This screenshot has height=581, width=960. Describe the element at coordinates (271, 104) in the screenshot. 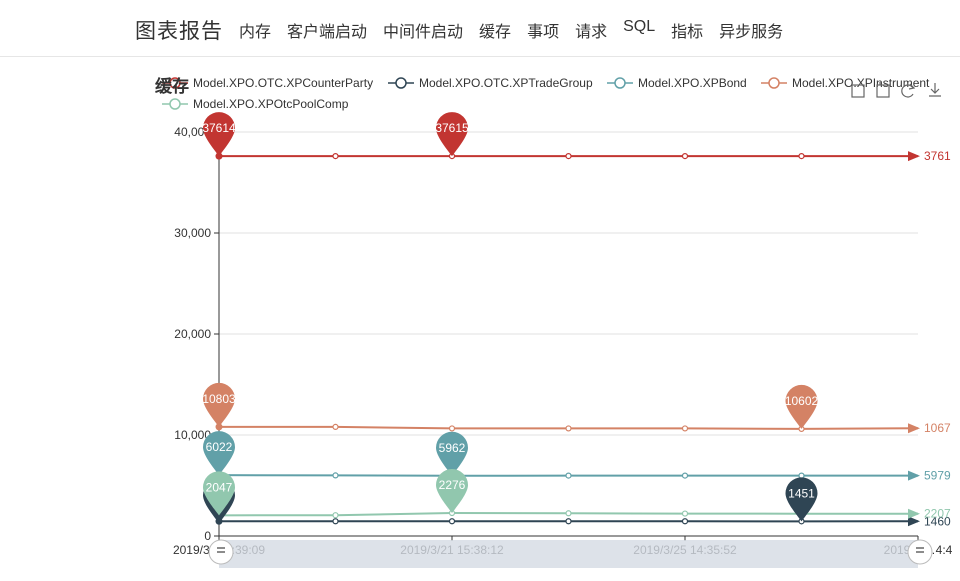

I see `legend-label: Model.XPO.XPOtcPoolComp` at that location.